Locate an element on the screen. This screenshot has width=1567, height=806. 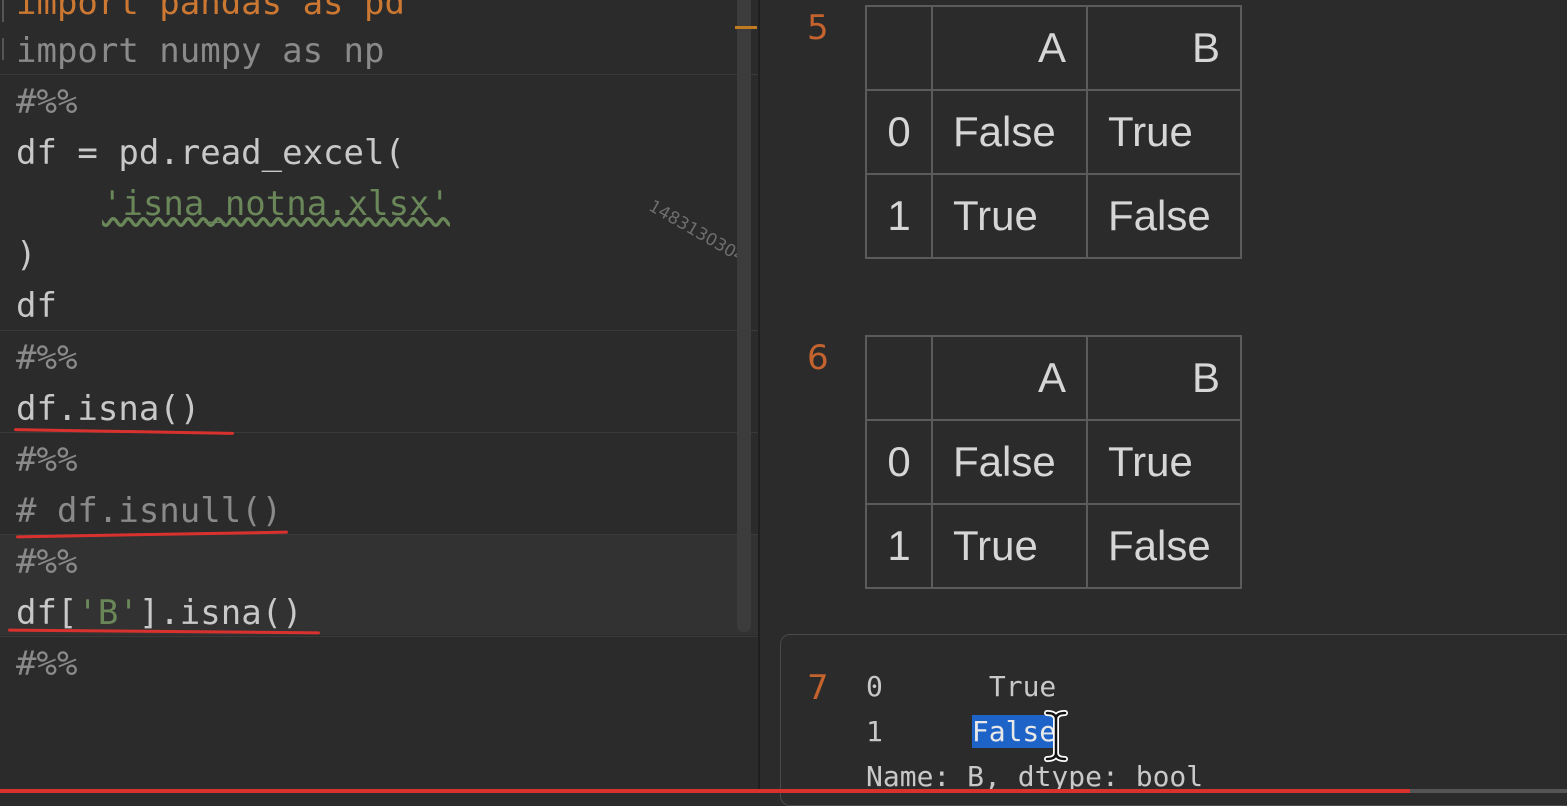
code-token: df[ is located at coordinates (47, 613).